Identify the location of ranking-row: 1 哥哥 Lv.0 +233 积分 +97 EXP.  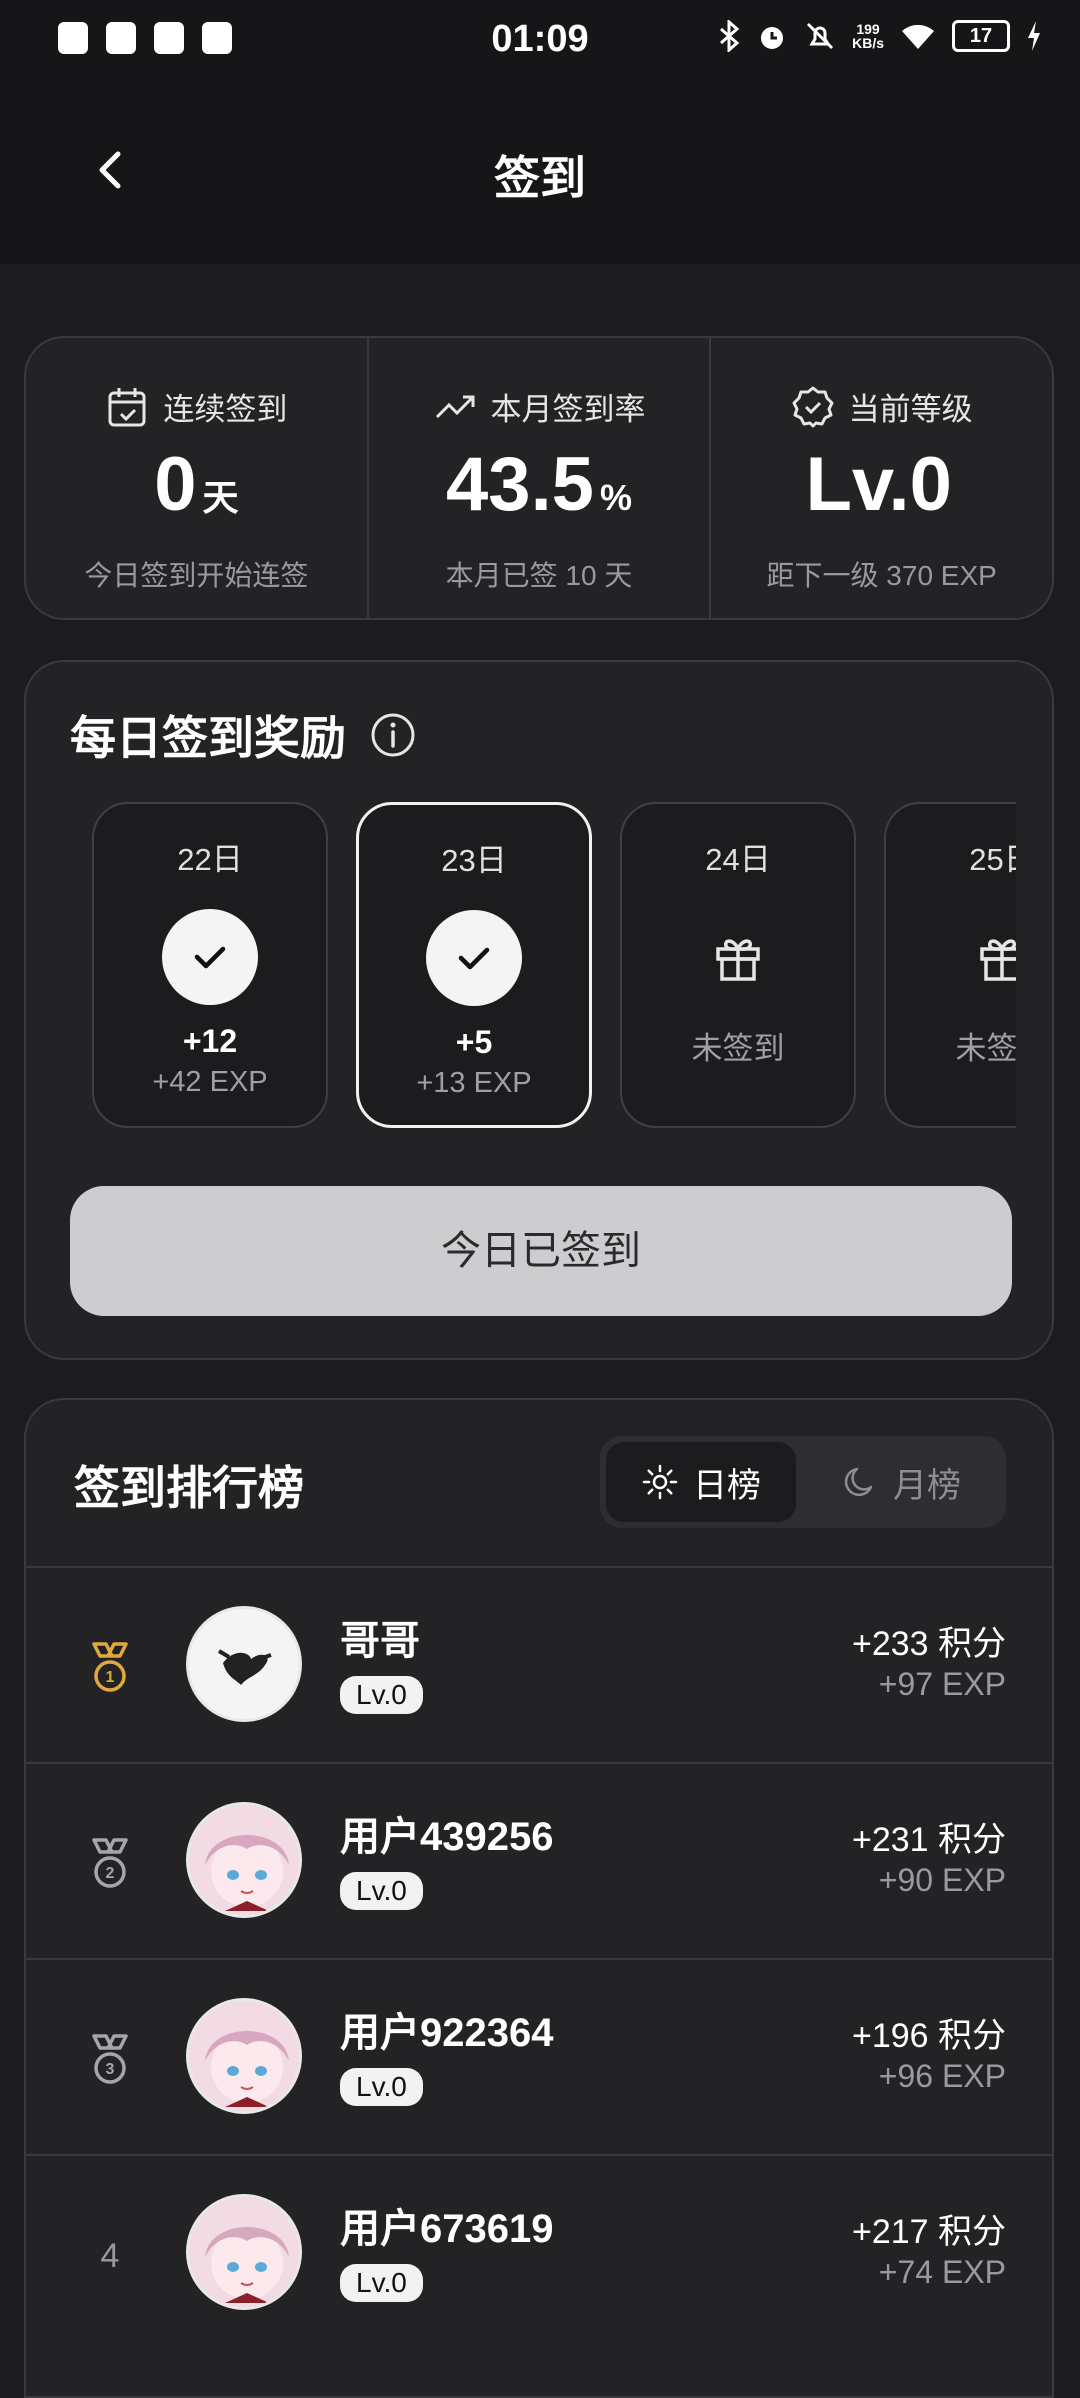
(539, 1664).